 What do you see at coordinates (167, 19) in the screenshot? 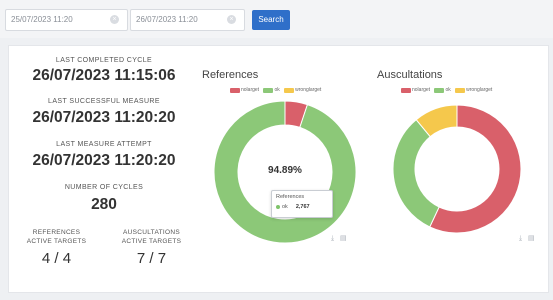
I see `to-date-value: 26/07/2023 11:20` at bounding box center [167, 19].